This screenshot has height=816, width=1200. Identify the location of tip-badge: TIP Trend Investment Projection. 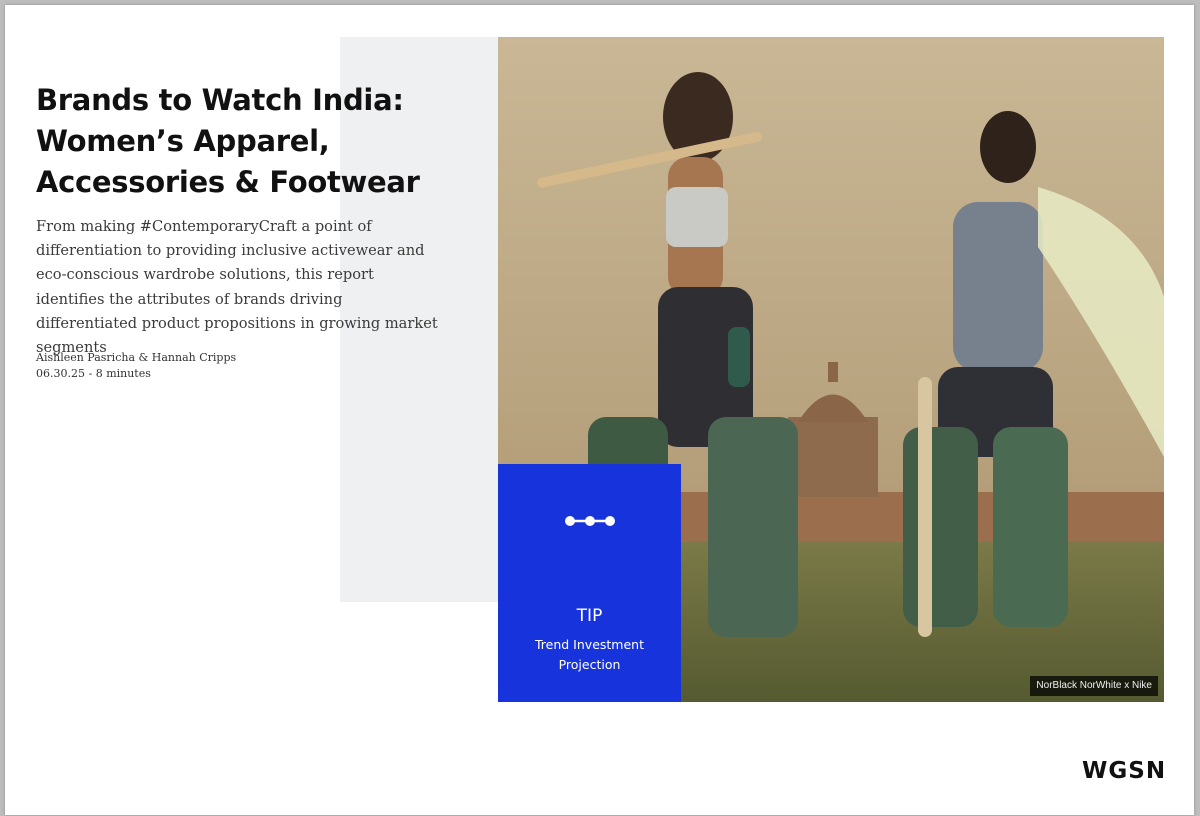
(589, 583).